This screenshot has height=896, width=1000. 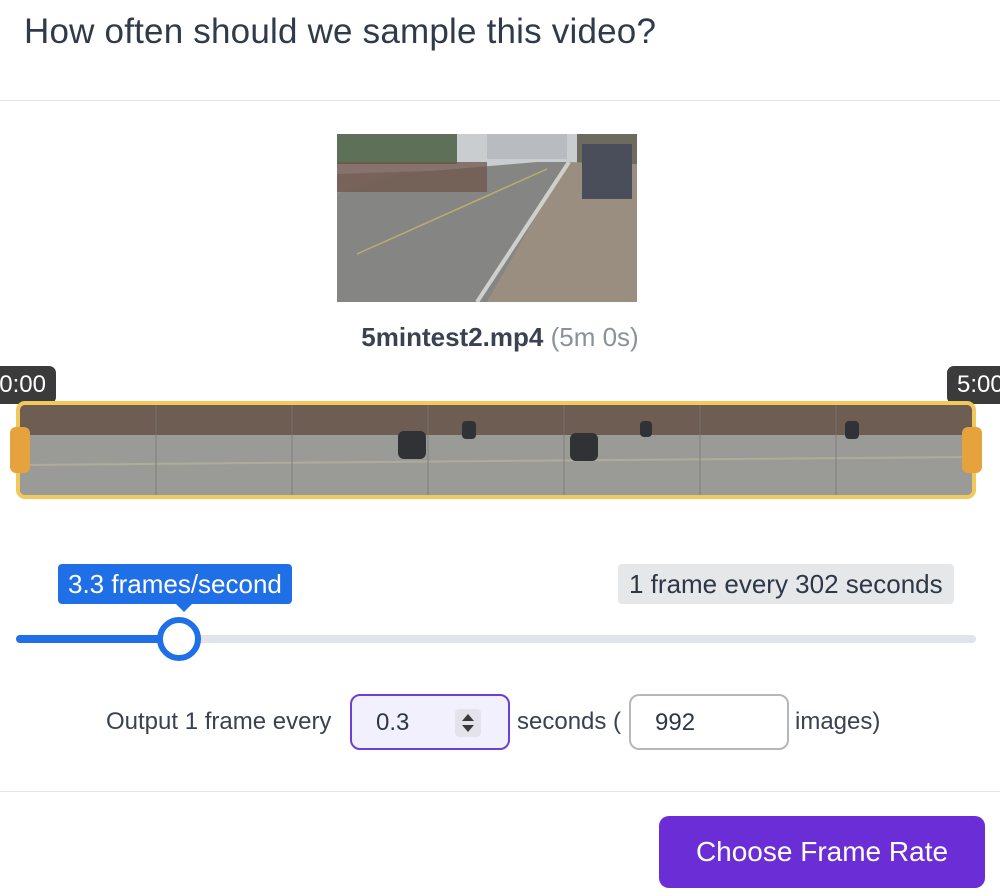 What do you see at coordinates (786, 584) in the screenshot?
I see `interval-tag: 1 frame every 302 seconds` at bounding box center [786, 584].